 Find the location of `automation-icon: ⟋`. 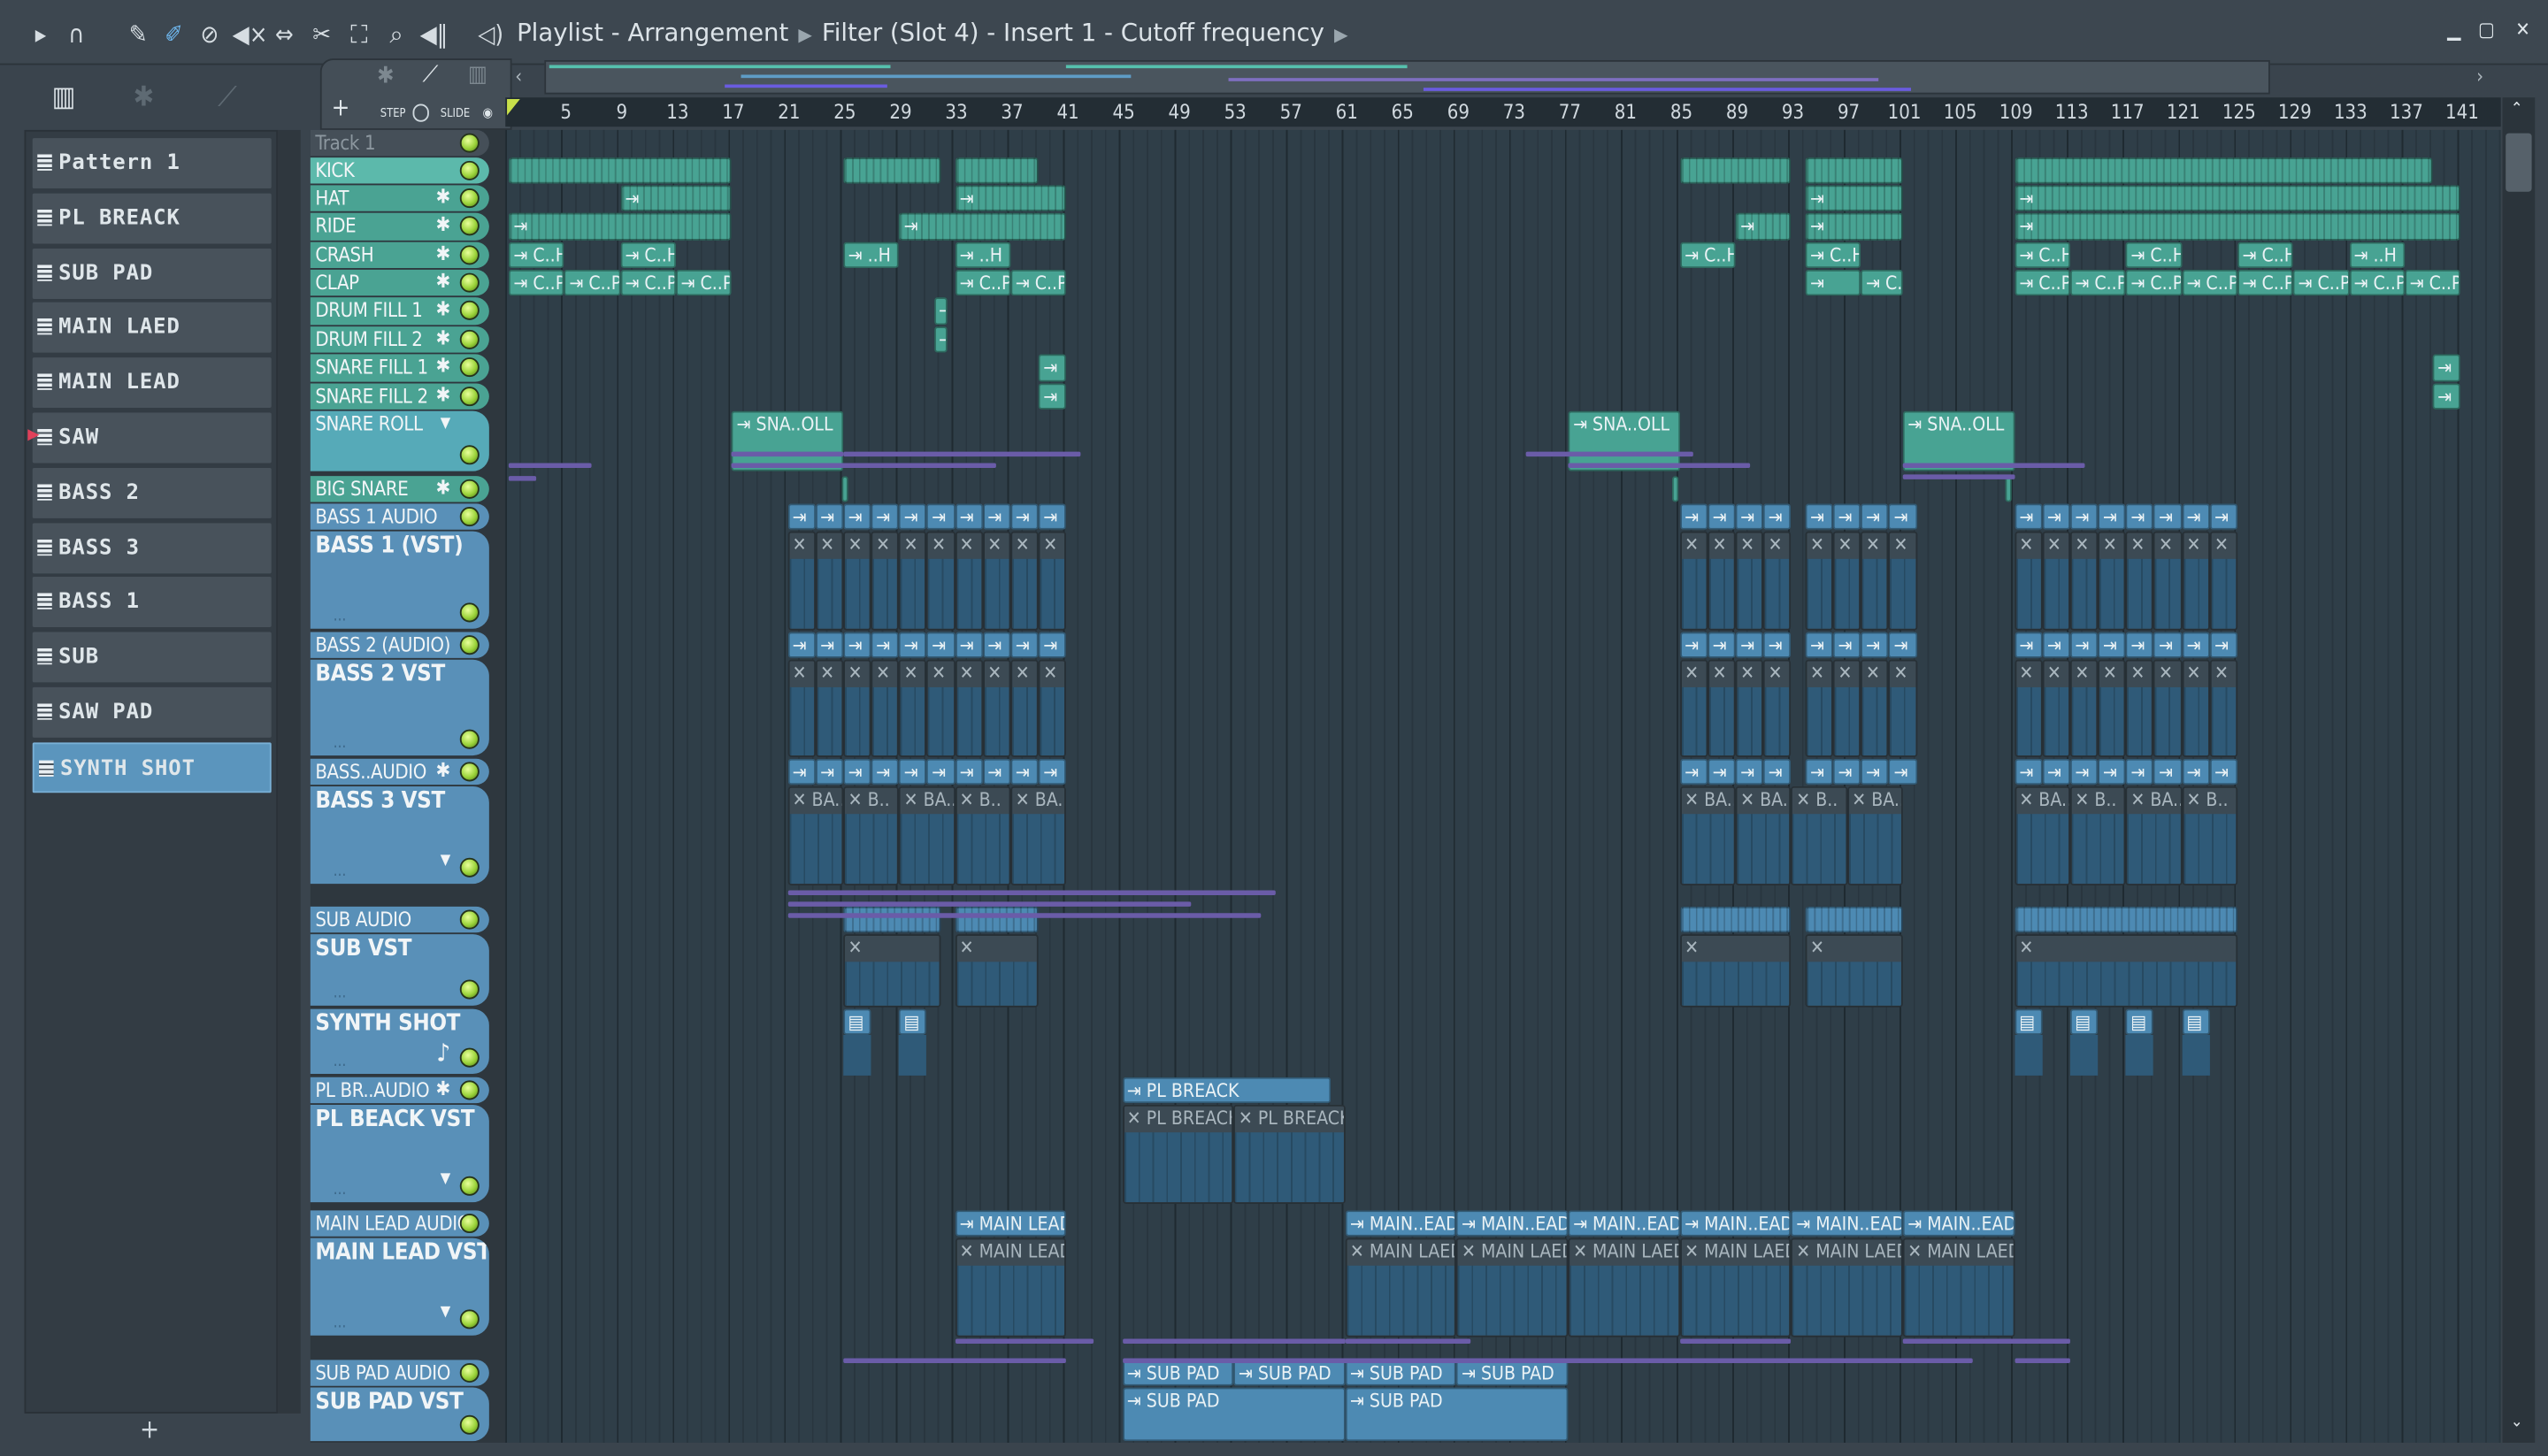

automation-icon: ⟋ is located at coordinates (431, 75).